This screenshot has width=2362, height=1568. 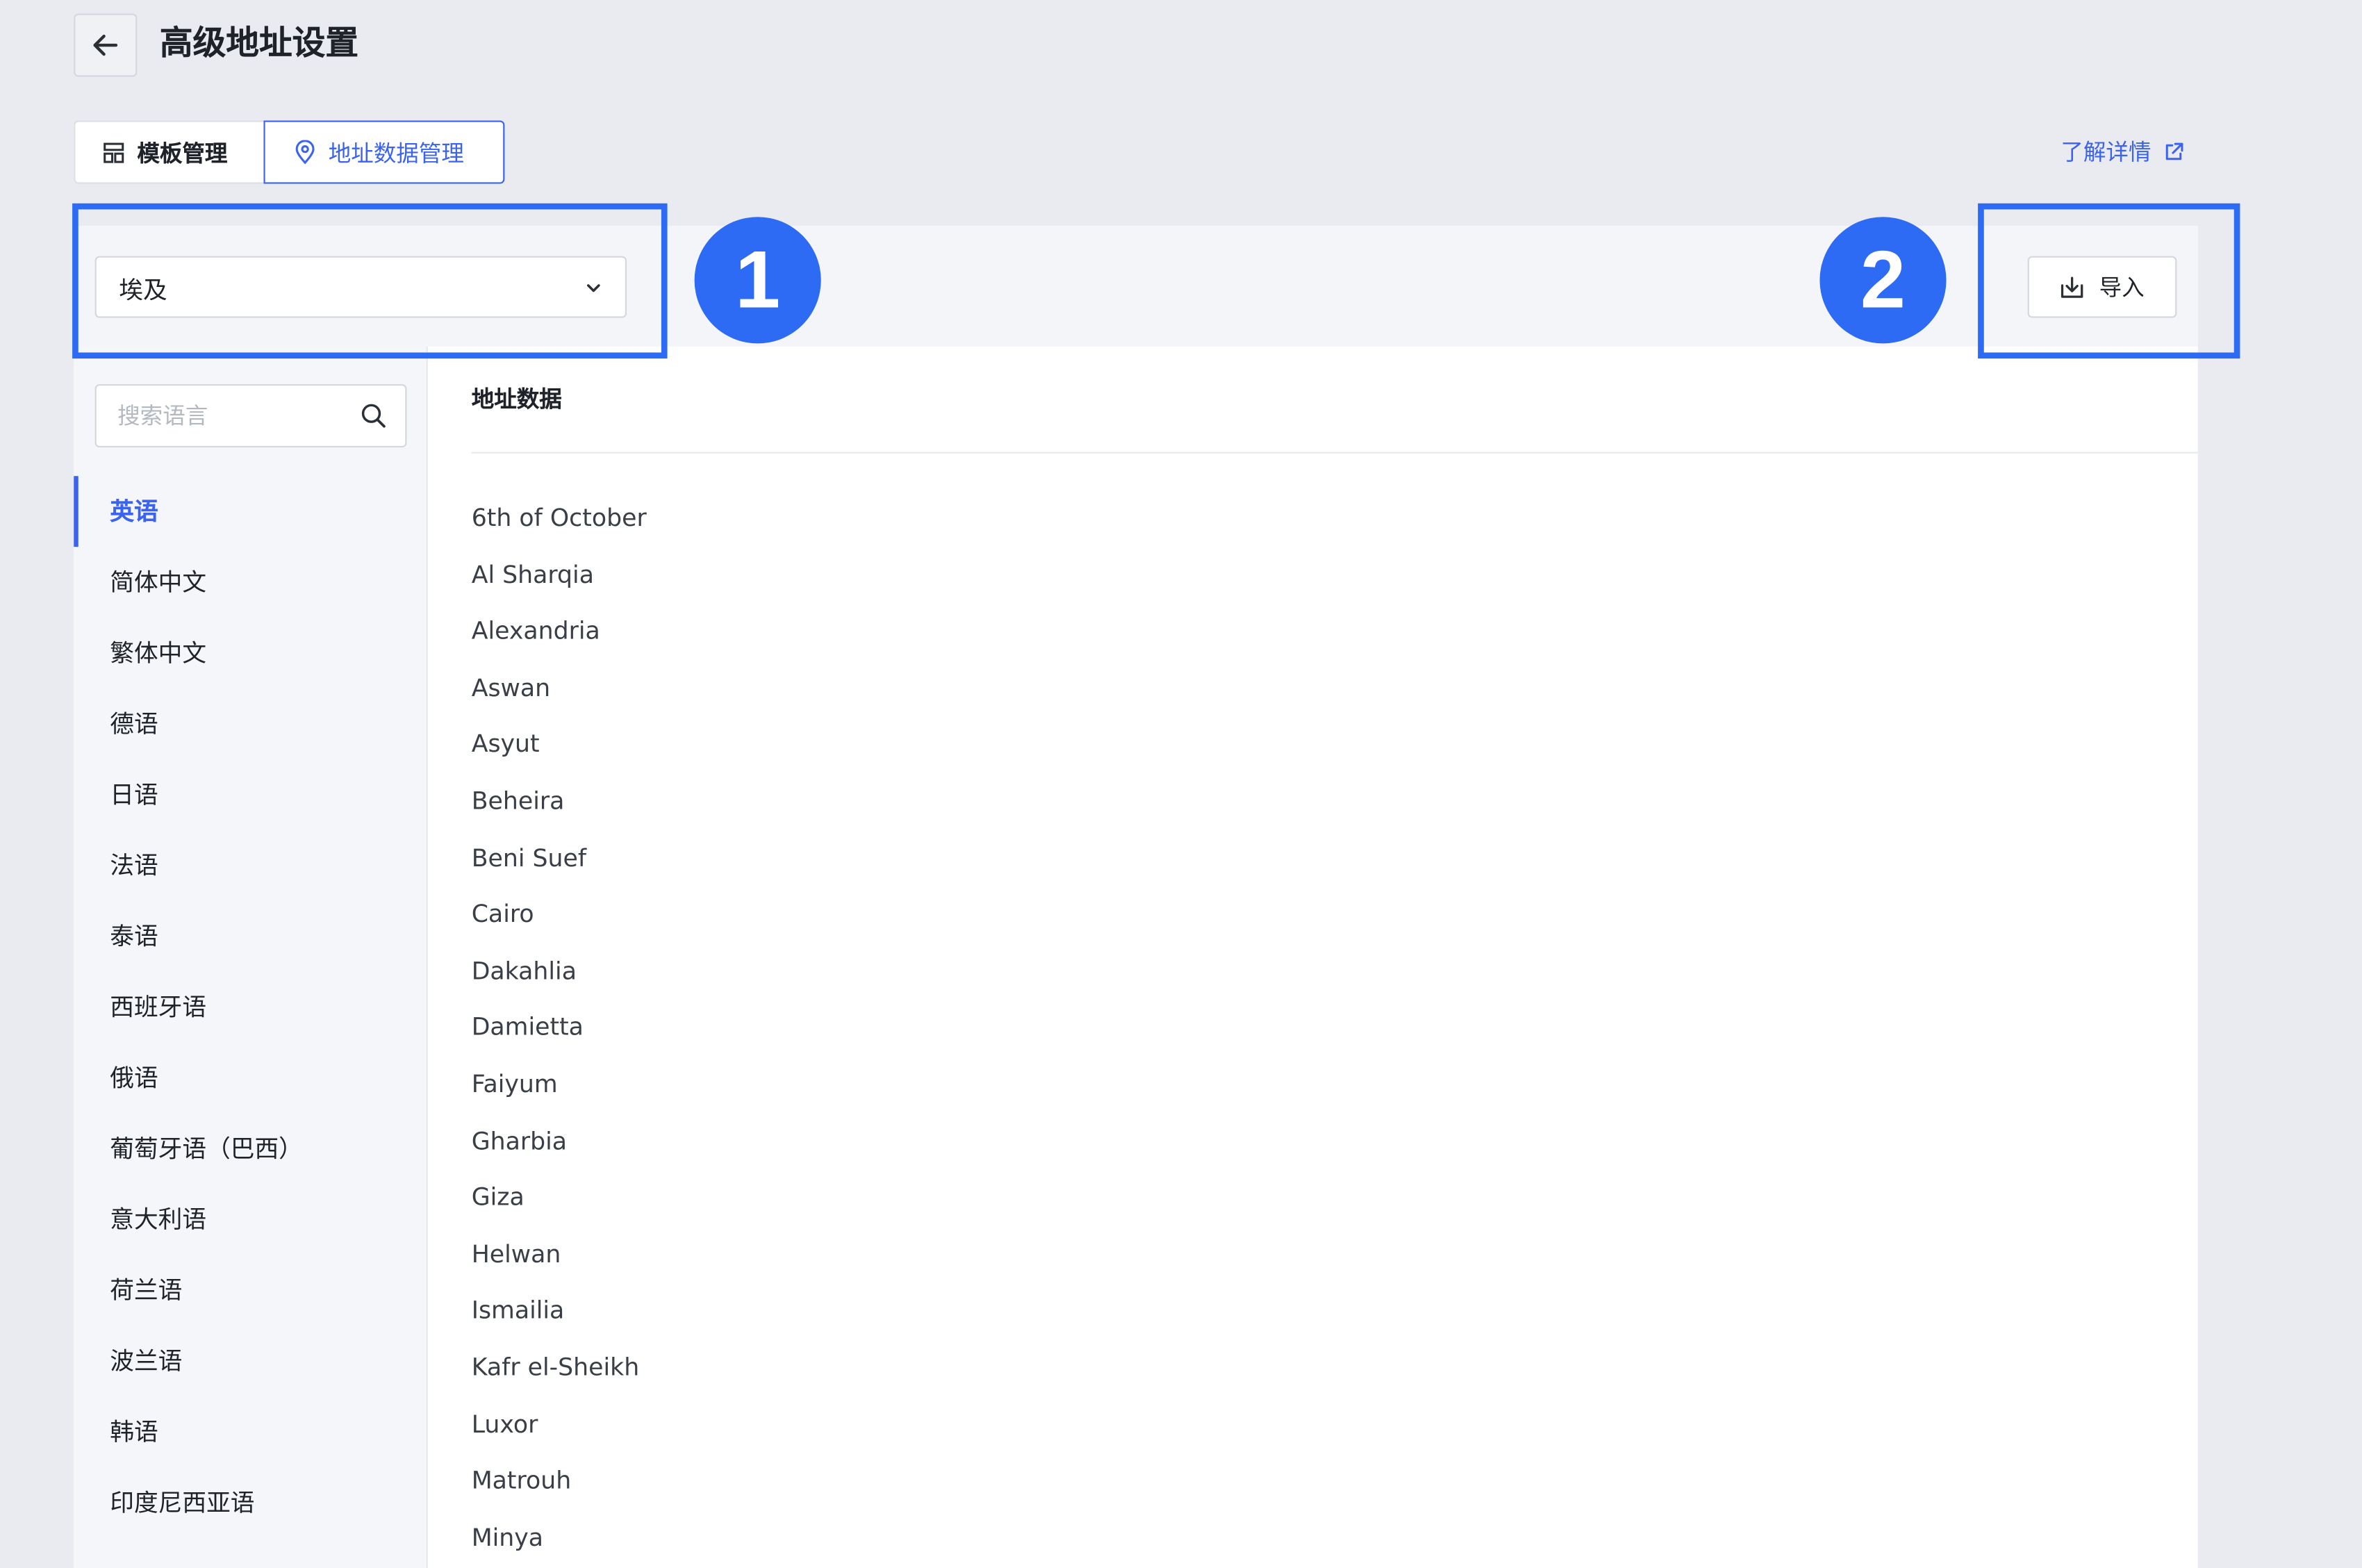 I want to click on sidebar-item-french: 法语, so click(x=250, y=865).